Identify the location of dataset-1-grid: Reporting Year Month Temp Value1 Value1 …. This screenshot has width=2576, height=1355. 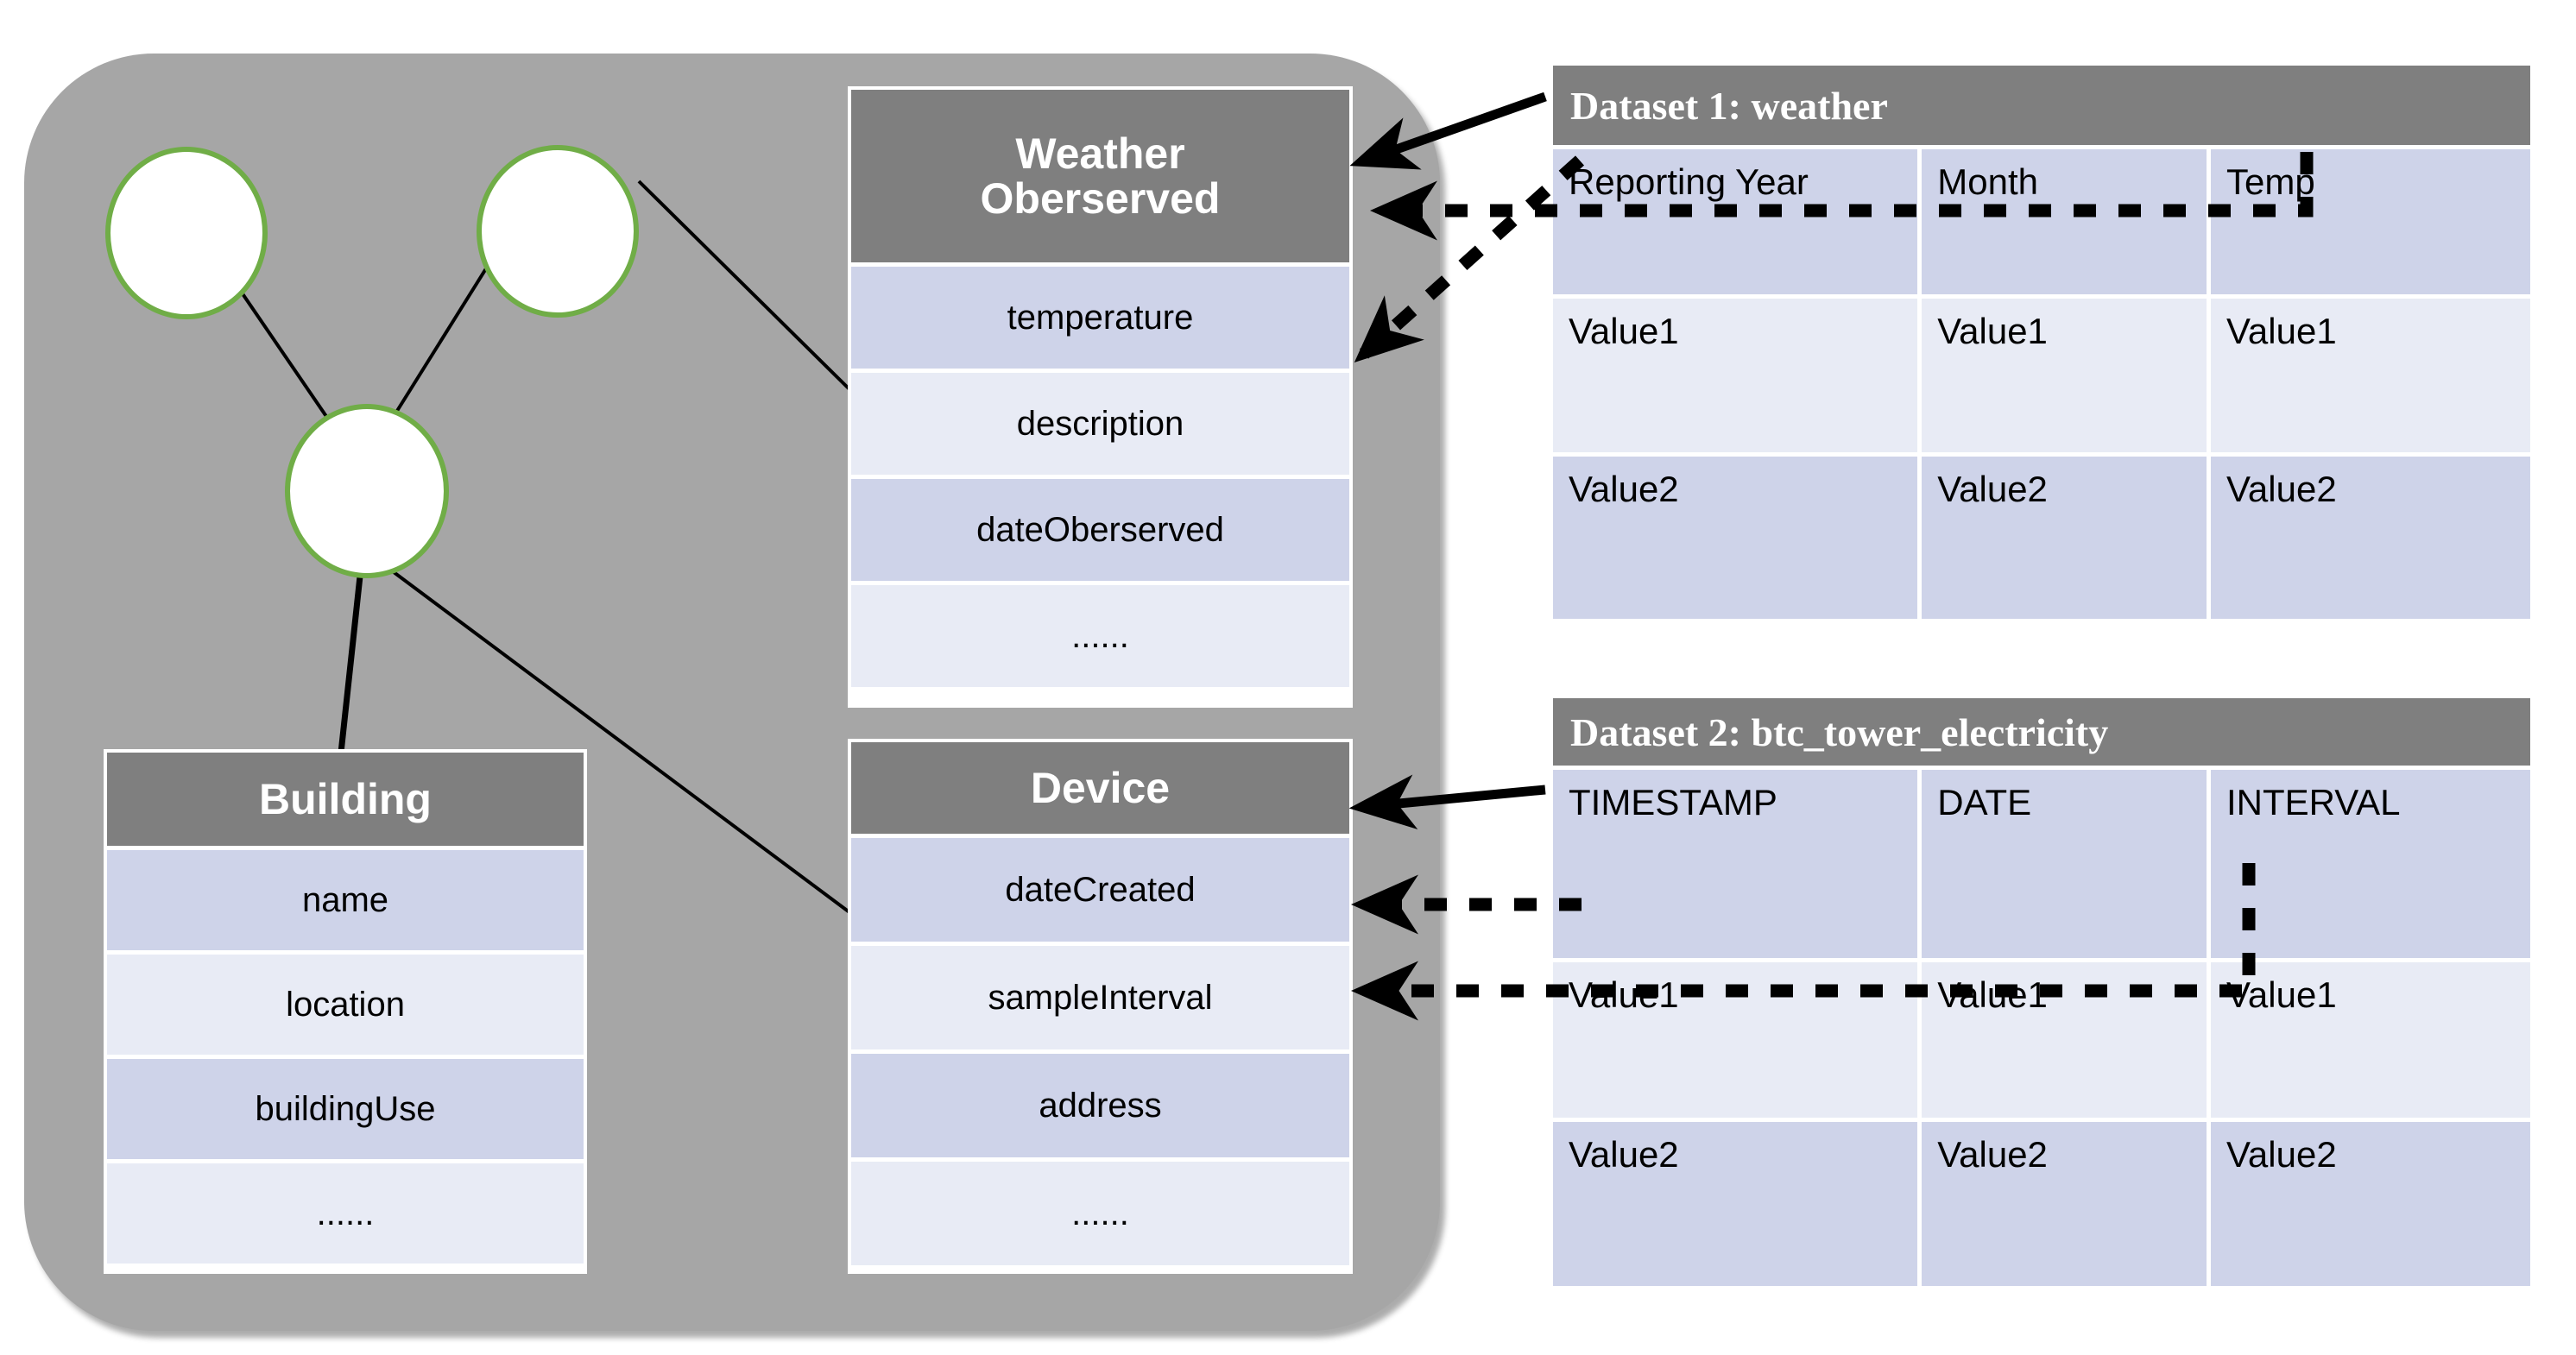
(2041, 384).